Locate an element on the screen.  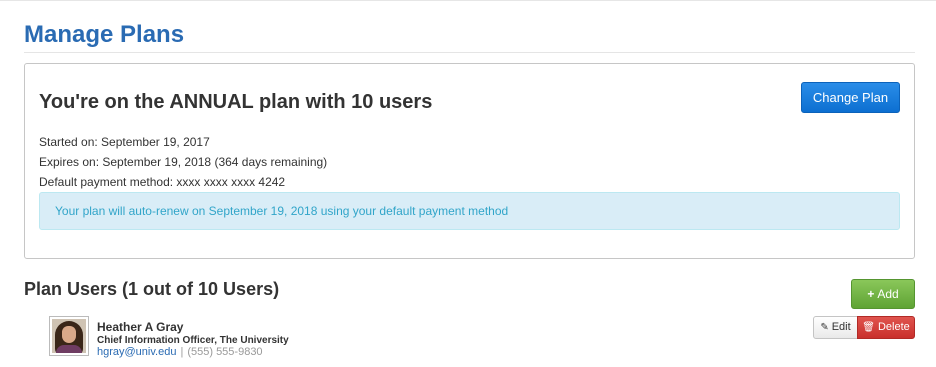
user-phone: (555) 555-9830 is located at coordinates (225, 352).